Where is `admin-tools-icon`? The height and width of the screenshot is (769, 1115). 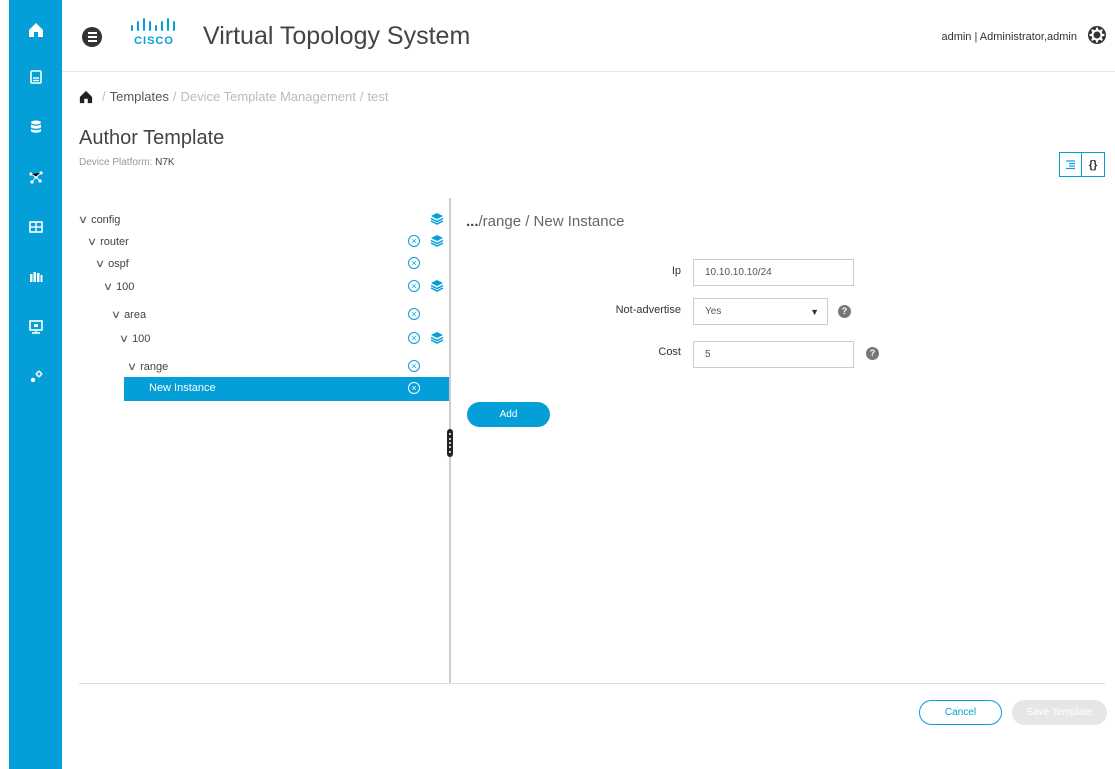 admin-tools-icon is located at coordinates (36, 376).